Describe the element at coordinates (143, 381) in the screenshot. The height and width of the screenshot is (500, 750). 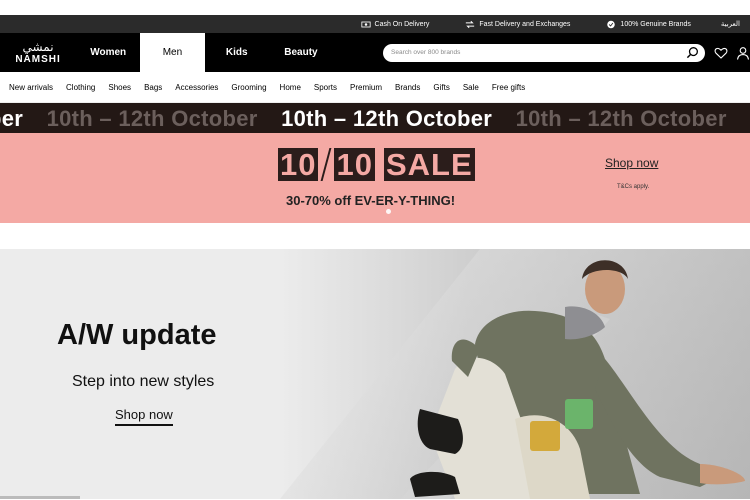
I see `hero-subtitle: Step into new styles` at that location.